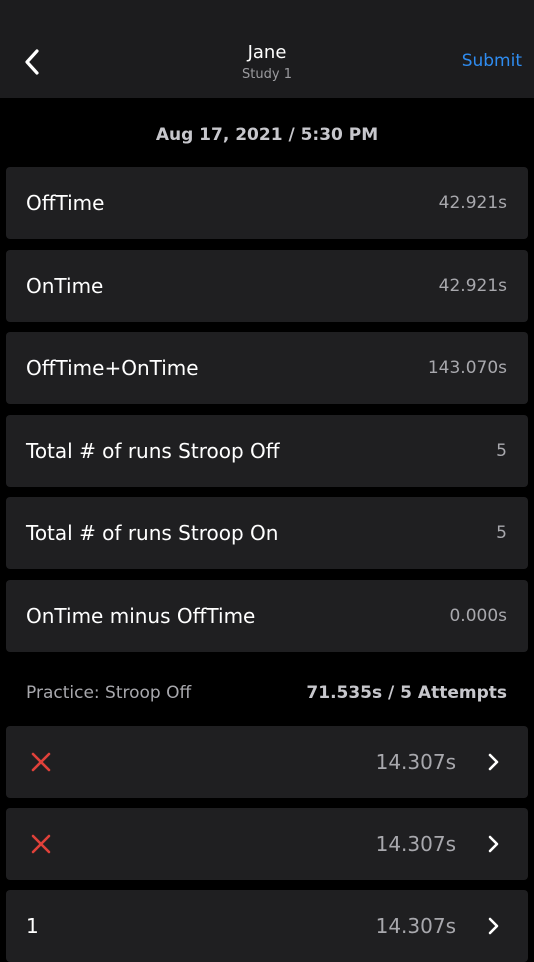  I want to click on stat-label: OffTime, so click(65, 203).